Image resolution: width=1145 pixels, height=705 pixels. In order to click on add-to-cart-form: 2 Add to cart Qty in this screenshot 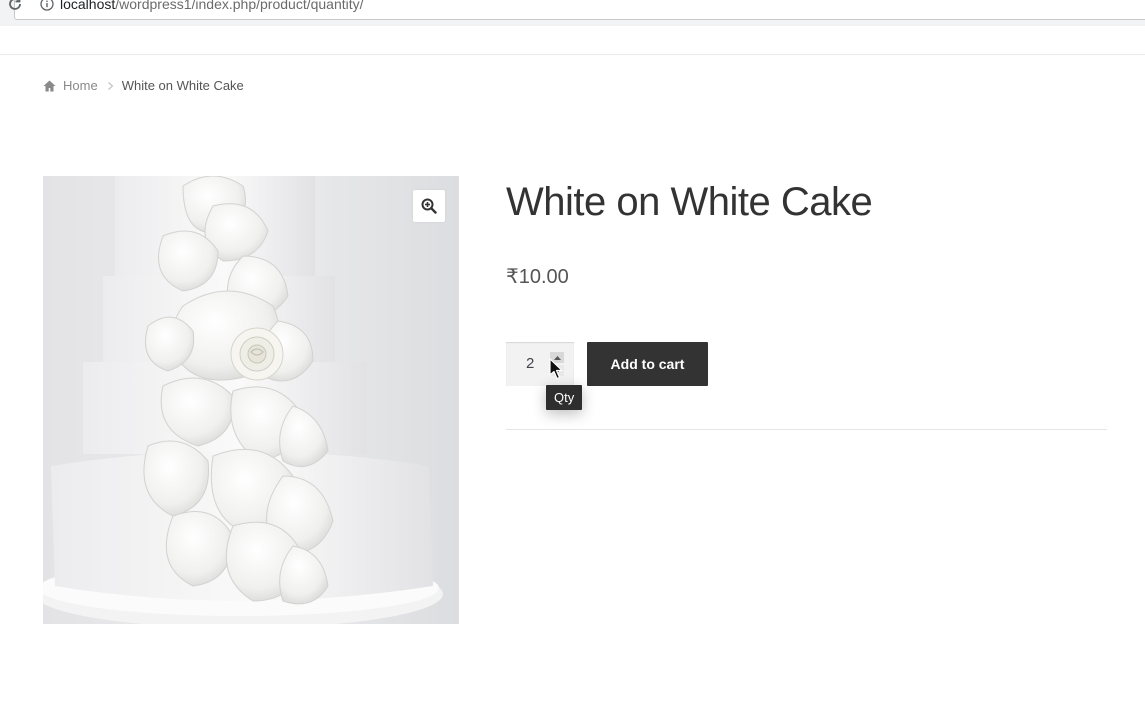, I will do `click(806, 386)`.